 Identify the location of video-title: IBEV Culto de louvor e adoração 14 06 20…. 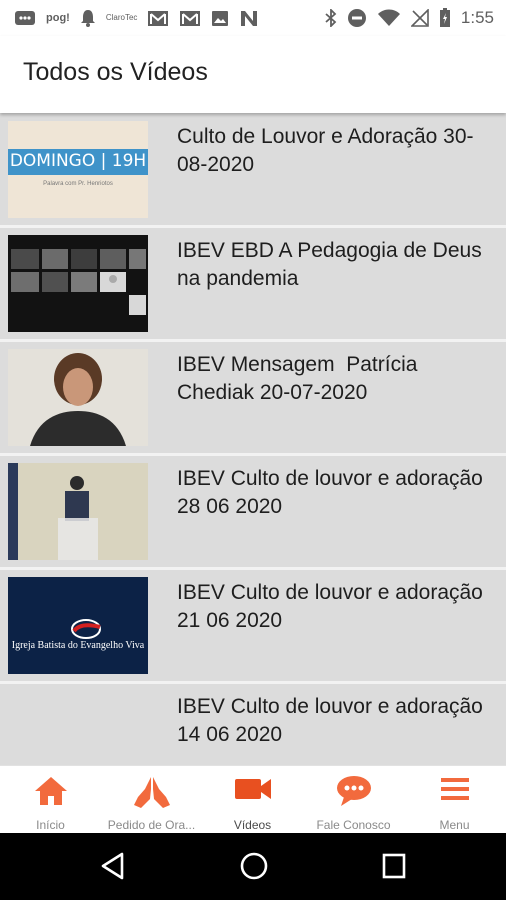
(332, 721).